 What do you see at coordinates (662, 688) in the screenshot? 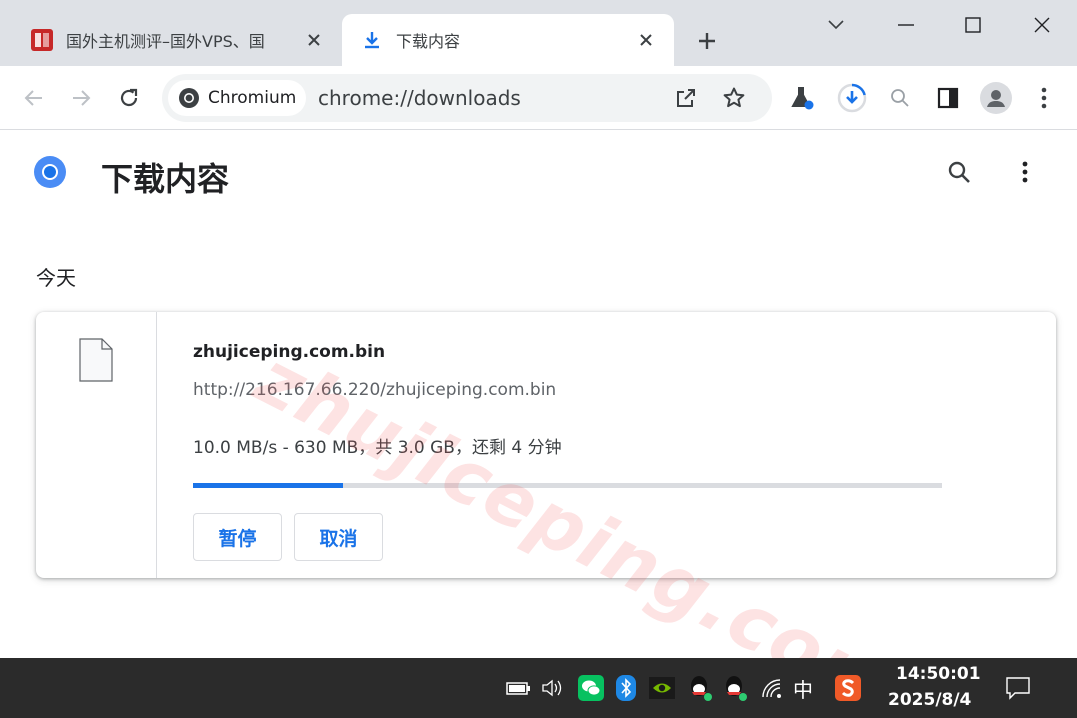
I see `nvidia-icon` at bounding box center [662, 688].